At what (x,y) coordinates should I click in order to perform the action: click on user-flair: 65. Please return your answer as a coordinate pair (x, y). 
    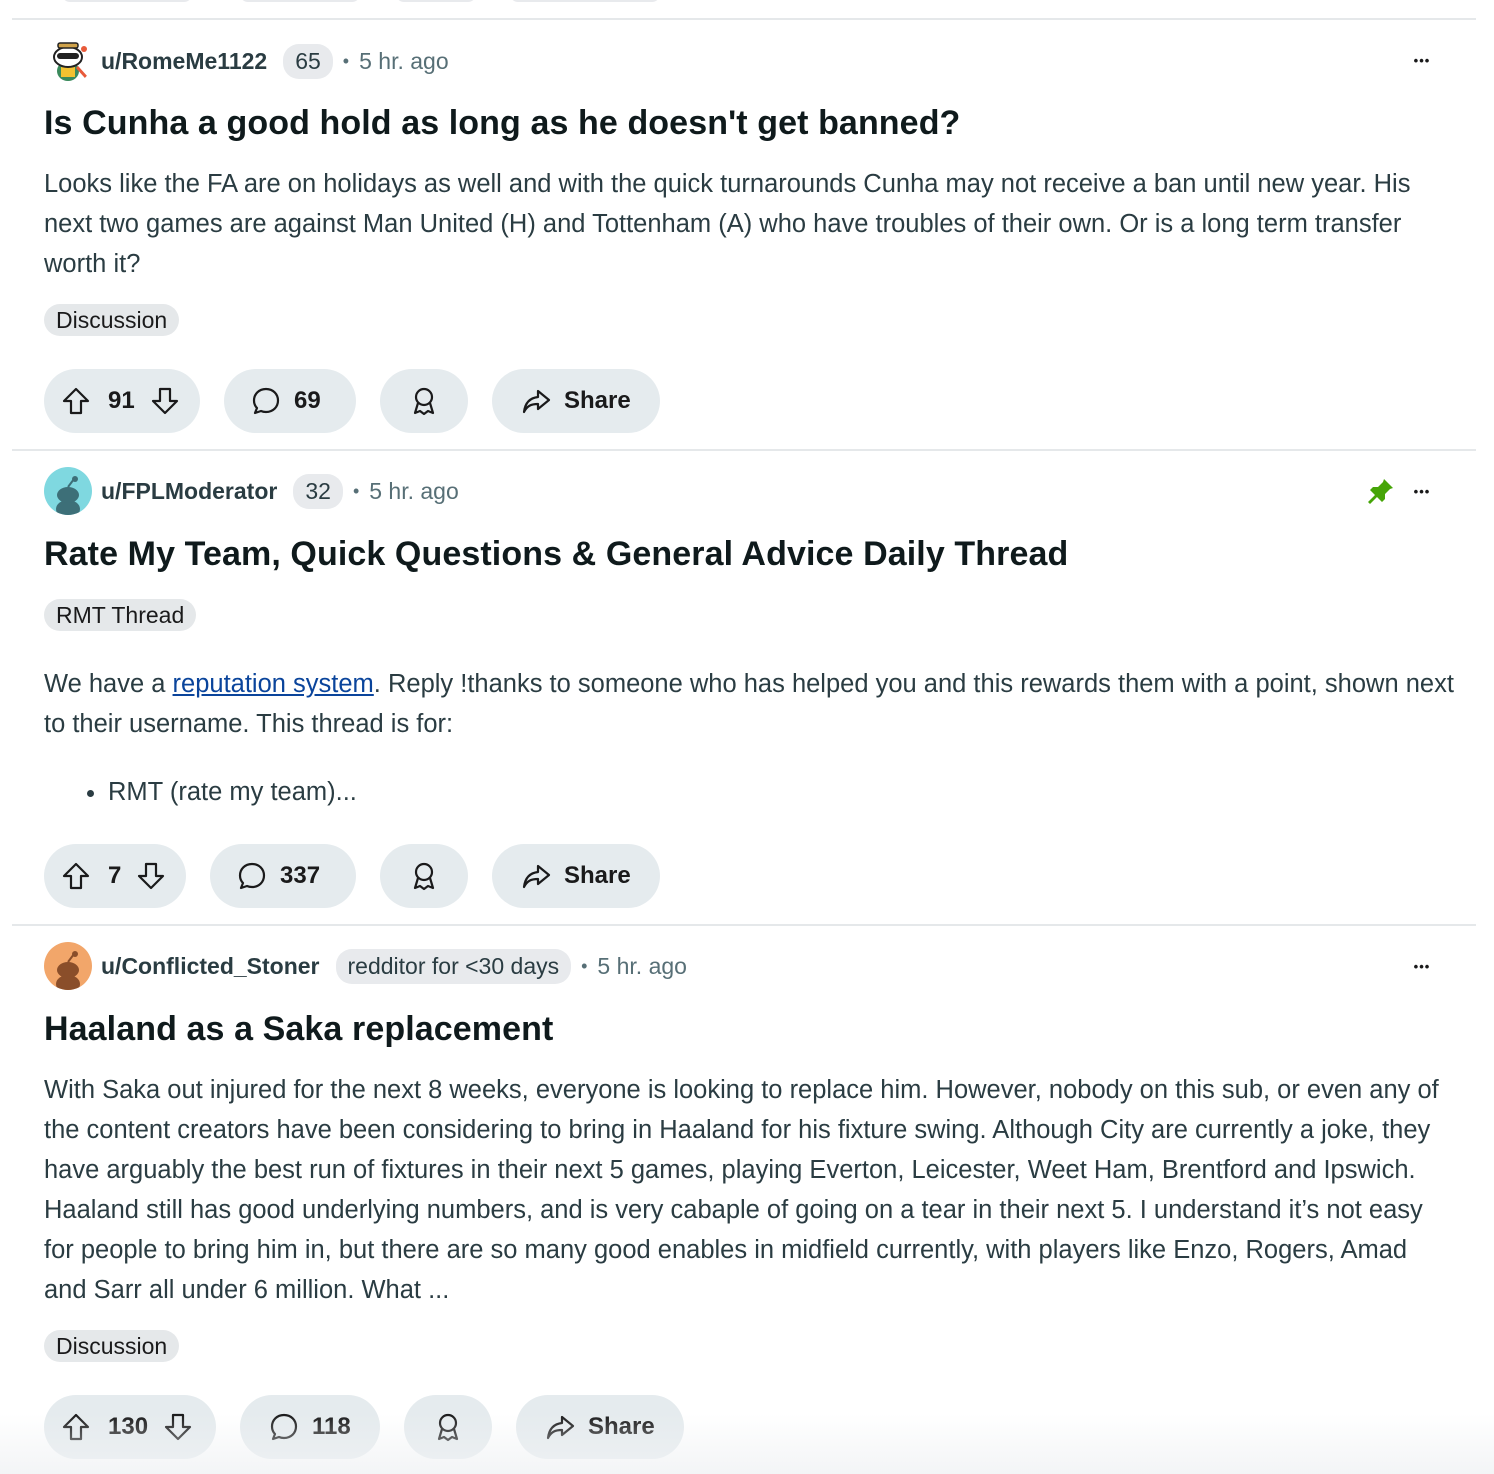
    Looking at the image, I should click on (308, 61).